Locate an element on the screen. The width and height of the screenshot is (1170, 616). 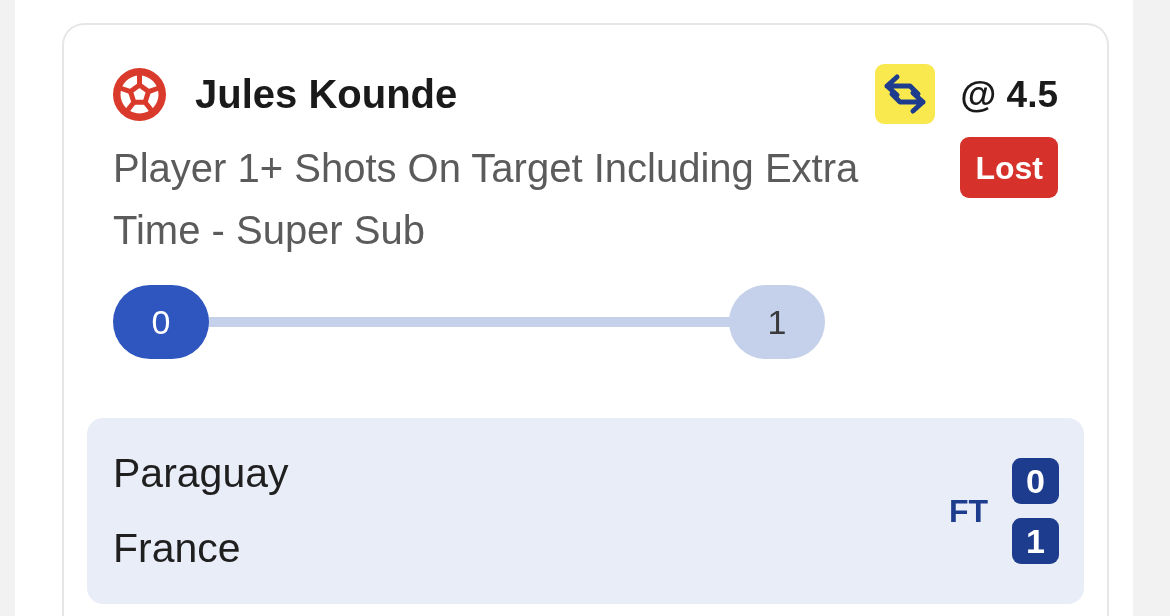
player-name: Jules Kounde is located at coordinates (326, 94).